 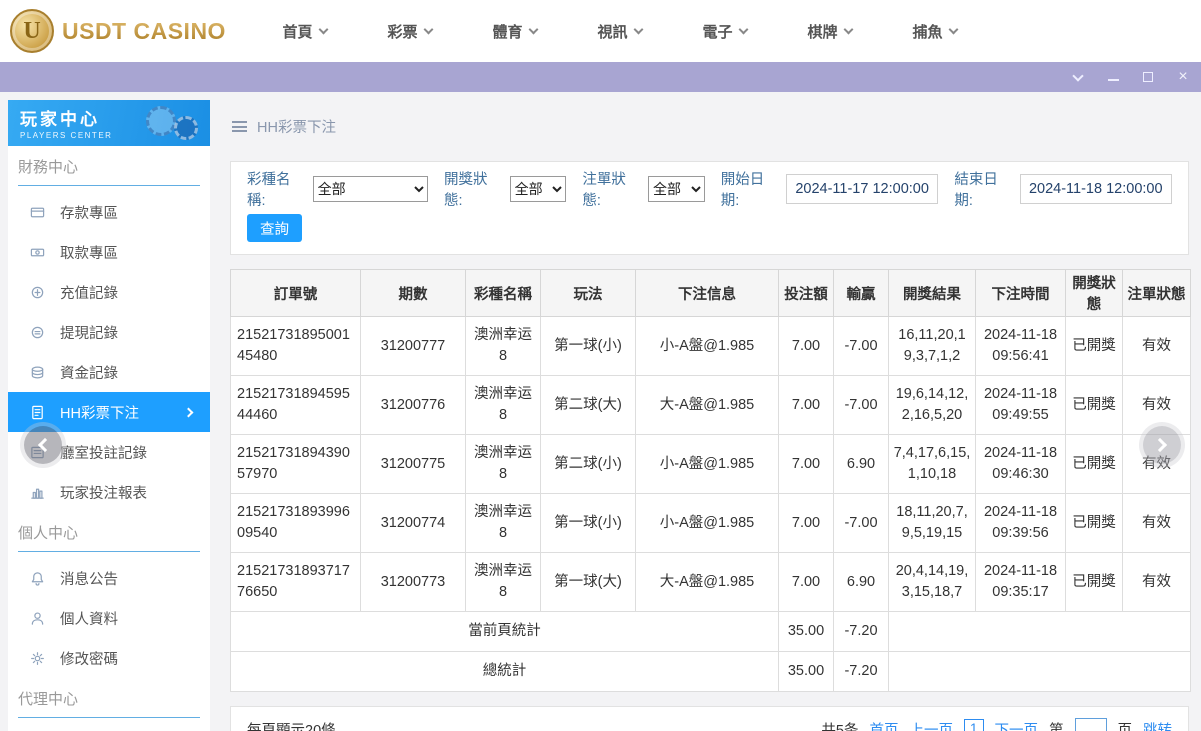 I want to click on nav-item-fishing: 捕魚, so click(x=934, y=31).